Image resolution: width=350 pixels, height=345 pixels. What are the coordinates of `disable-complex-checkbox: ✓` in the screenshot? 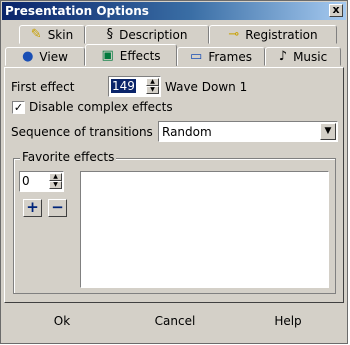 It's located at (18, 107).